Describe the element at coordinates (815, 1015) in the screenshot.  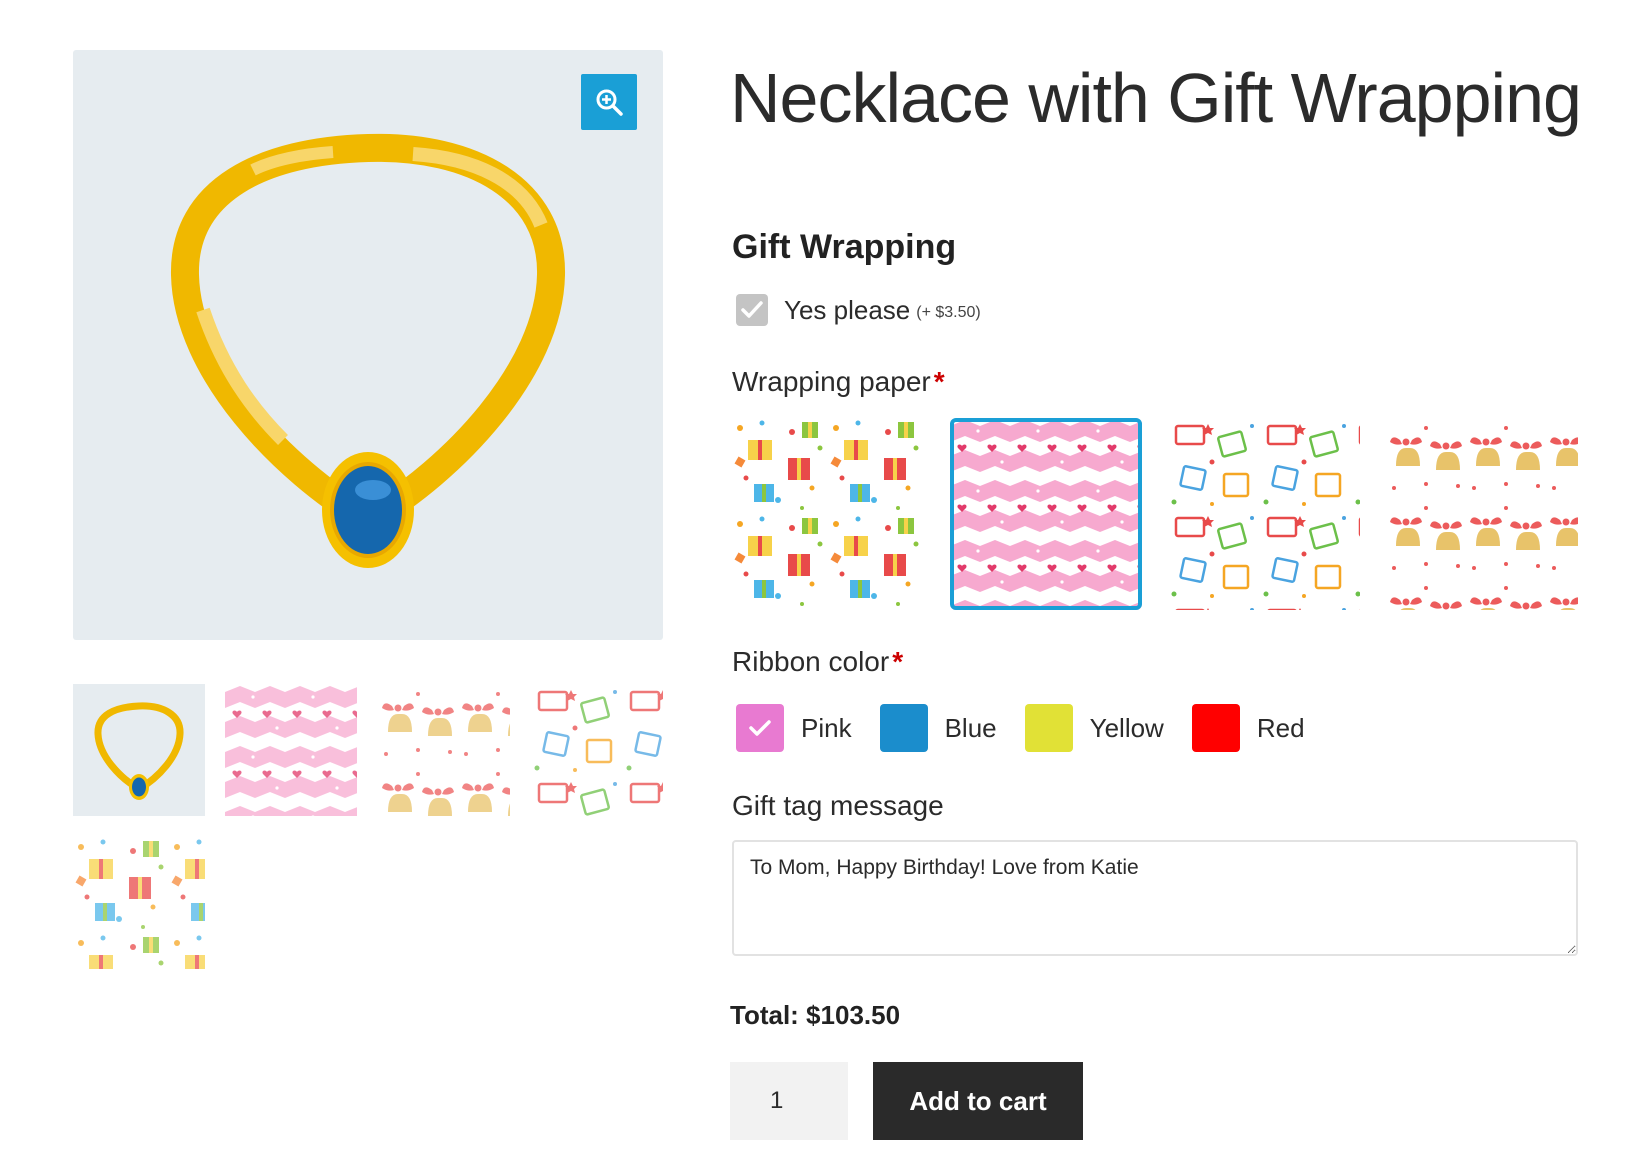
I see `order-total: Total: $103.50` at that location.